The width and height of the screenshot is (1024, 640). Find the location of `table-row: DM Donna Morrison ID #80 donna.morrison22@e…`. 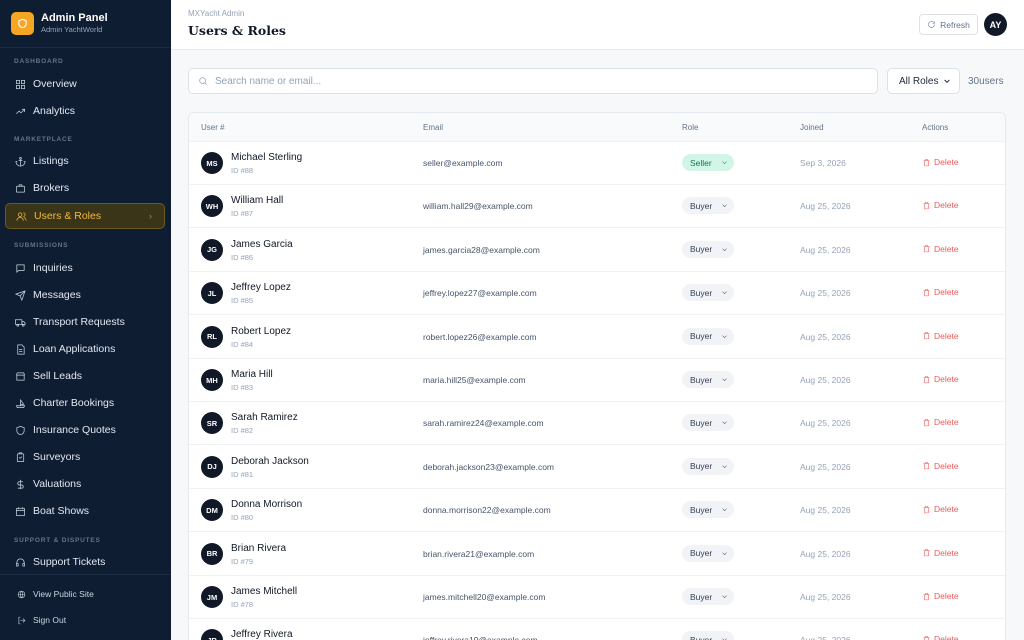

table-row: DM Donna Morrison ID #80 donna.morrison22@e… is located at coordinates (597, 511).